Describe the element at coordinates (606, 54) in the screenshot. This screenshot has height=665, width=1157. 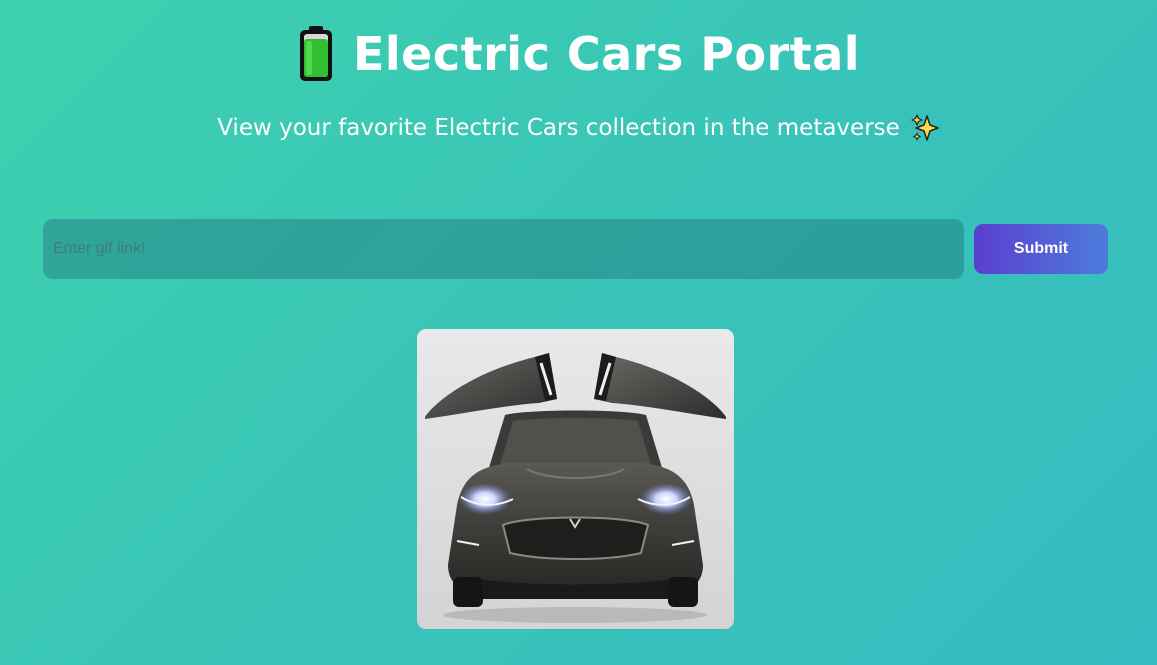
I see `page-title: Electric Cars Portal` at that location.